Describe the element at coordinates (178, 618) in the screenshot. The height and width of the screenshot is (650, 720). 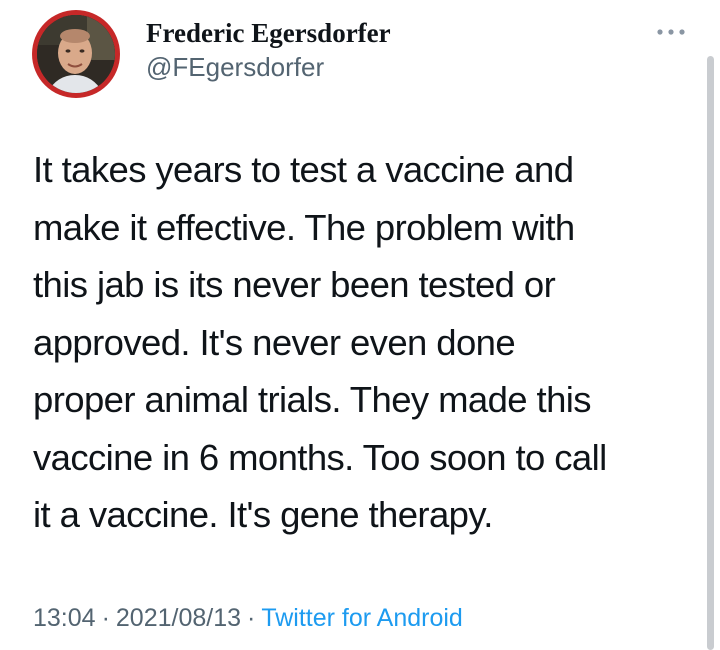
I see `tweet-date: 2021/08/13` at that location.